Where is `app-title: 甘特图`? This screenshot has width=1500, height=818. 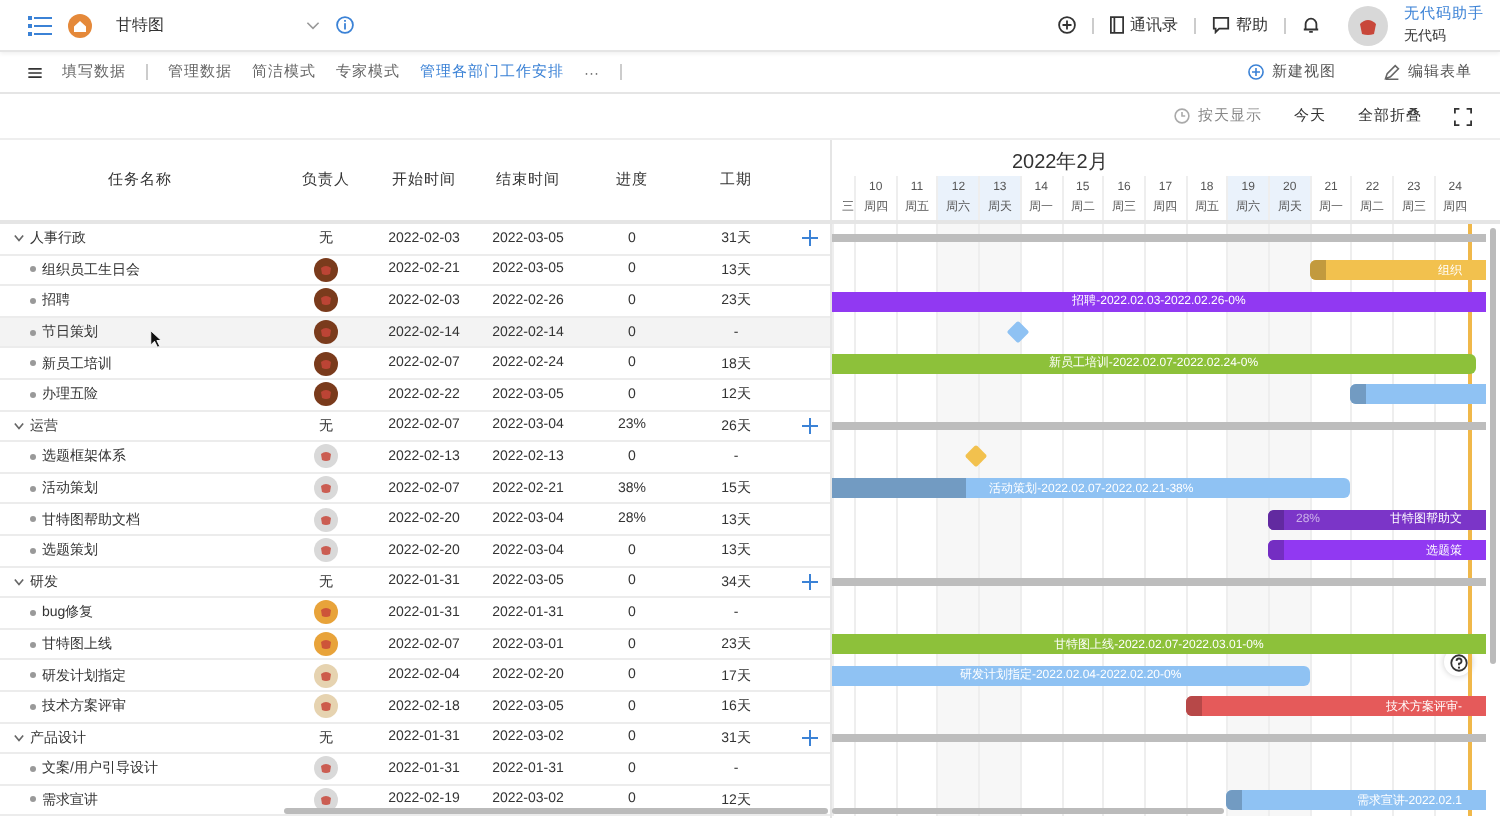
app-title: 甘特图 is located at coordinates (141, 25).